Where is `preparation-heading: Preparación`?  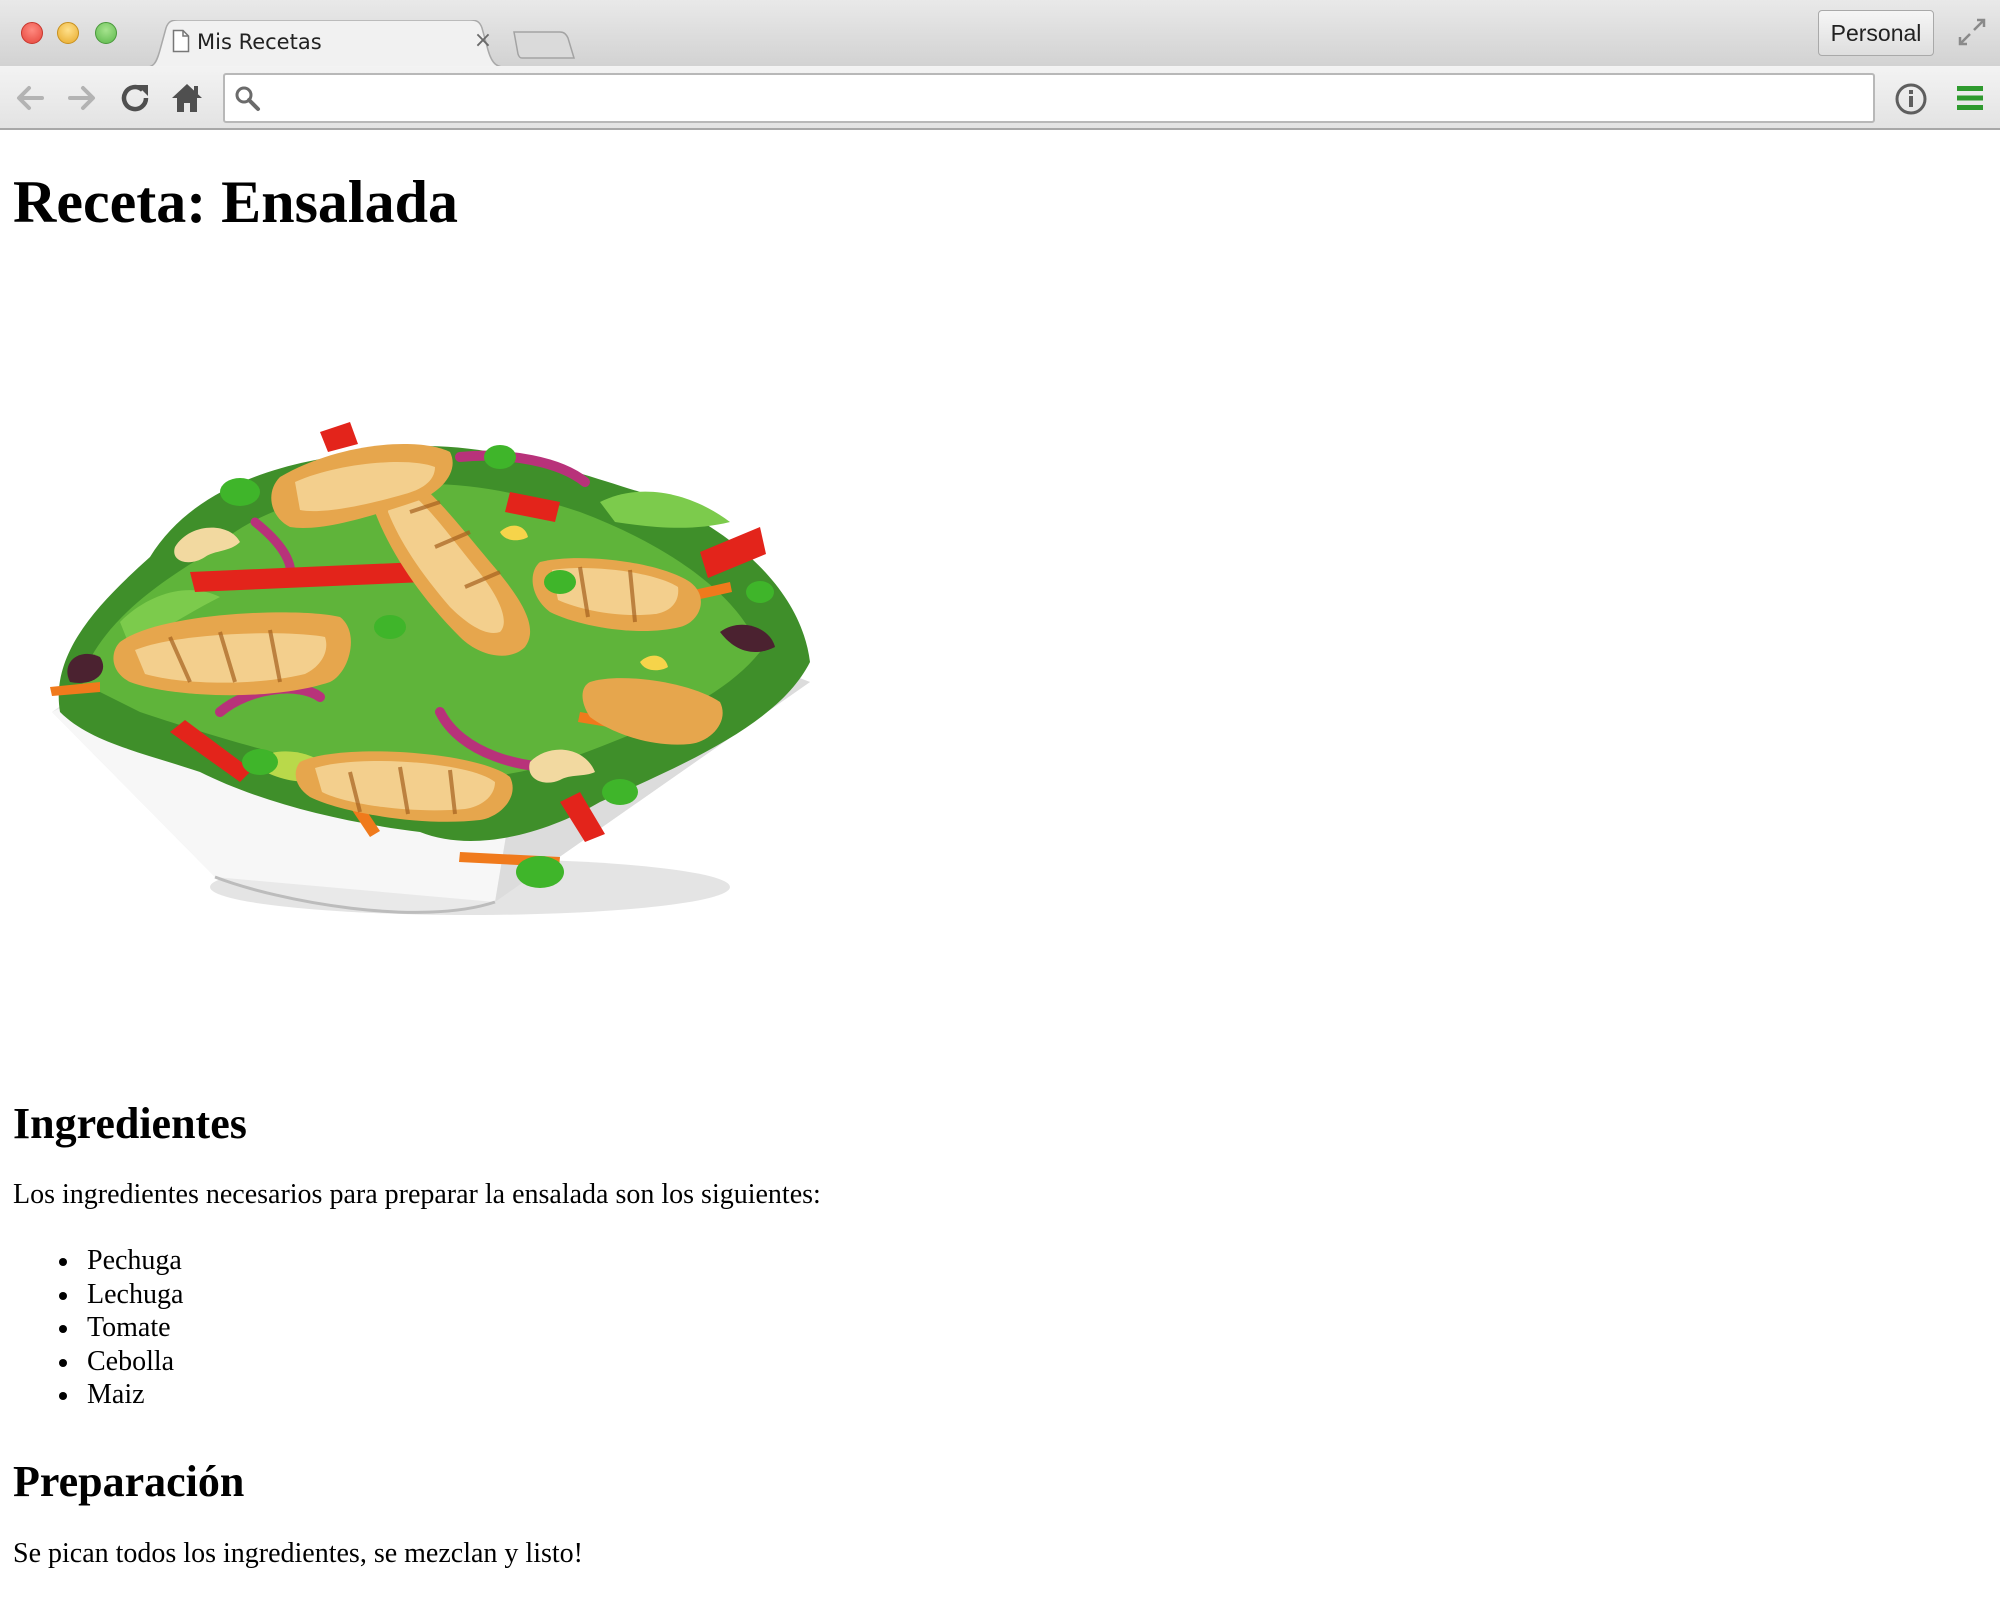 preparation-heading: Preparación is located at coordinates (129, 1481).